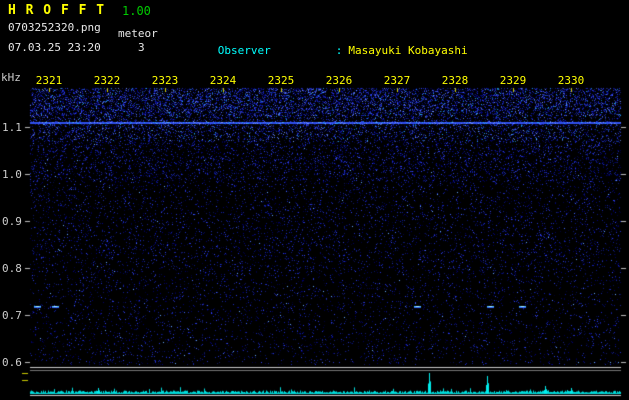 The width and height of the screenshot is (629, 400). I want to click on y-axis-tick-label: 1.0, so click(12, 174).